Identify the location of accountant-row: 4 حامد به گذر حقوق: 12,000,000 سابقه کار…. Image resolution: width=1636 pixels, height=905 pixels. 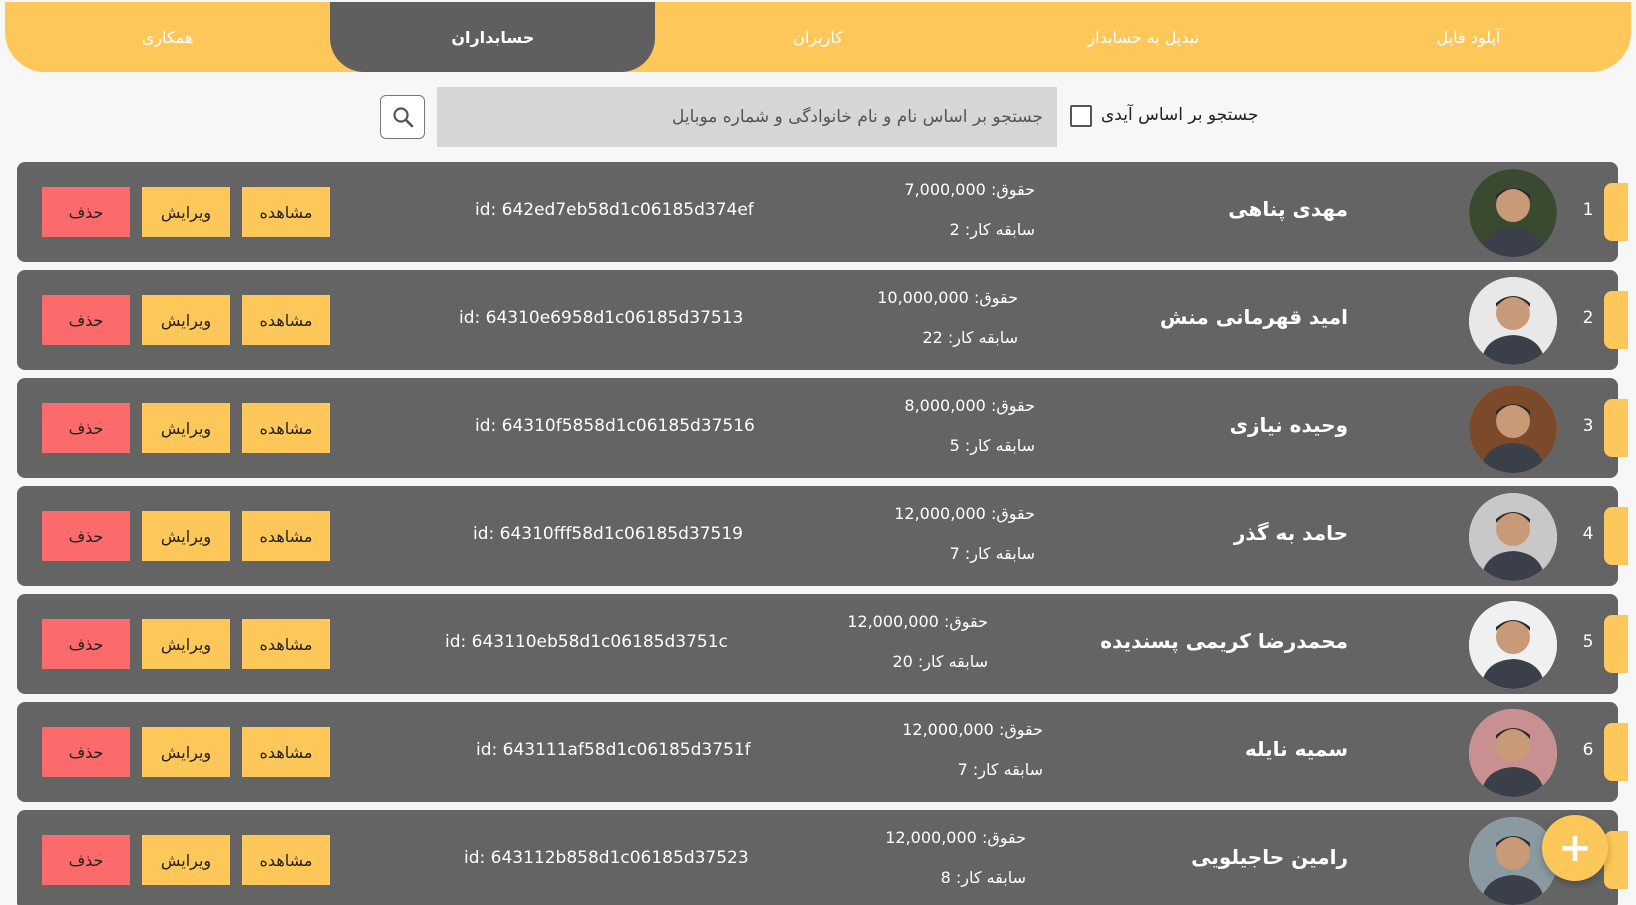
(822, 536).